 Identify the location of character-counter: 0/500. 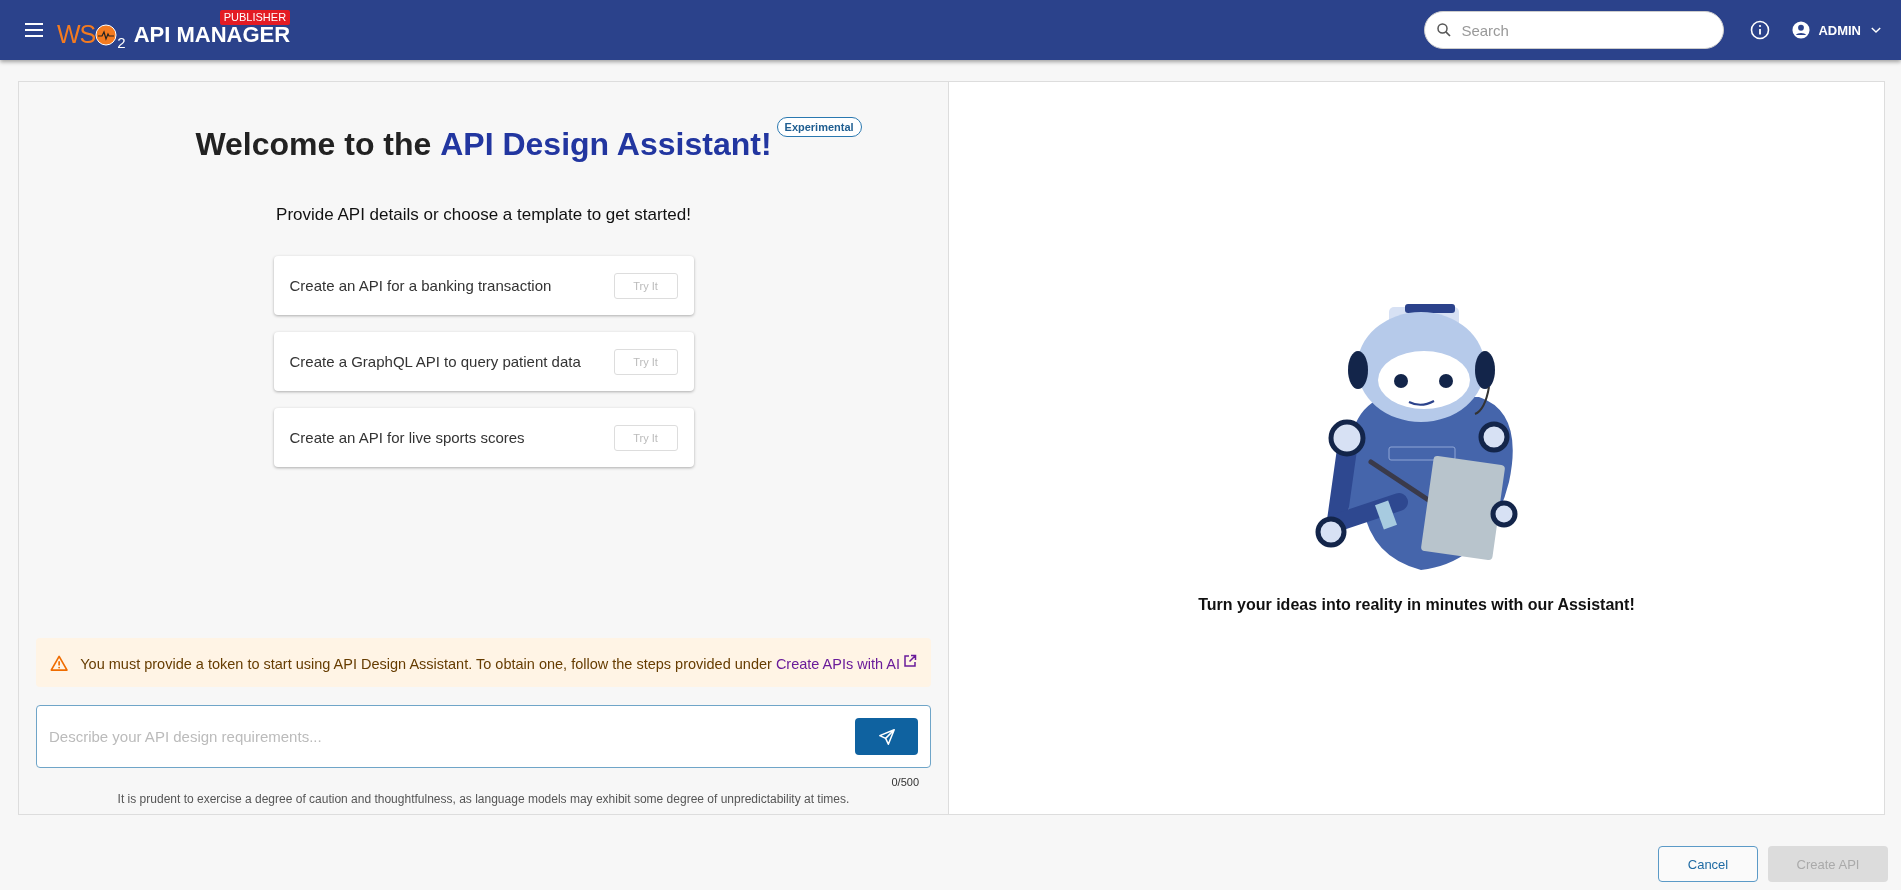
(905, 782).